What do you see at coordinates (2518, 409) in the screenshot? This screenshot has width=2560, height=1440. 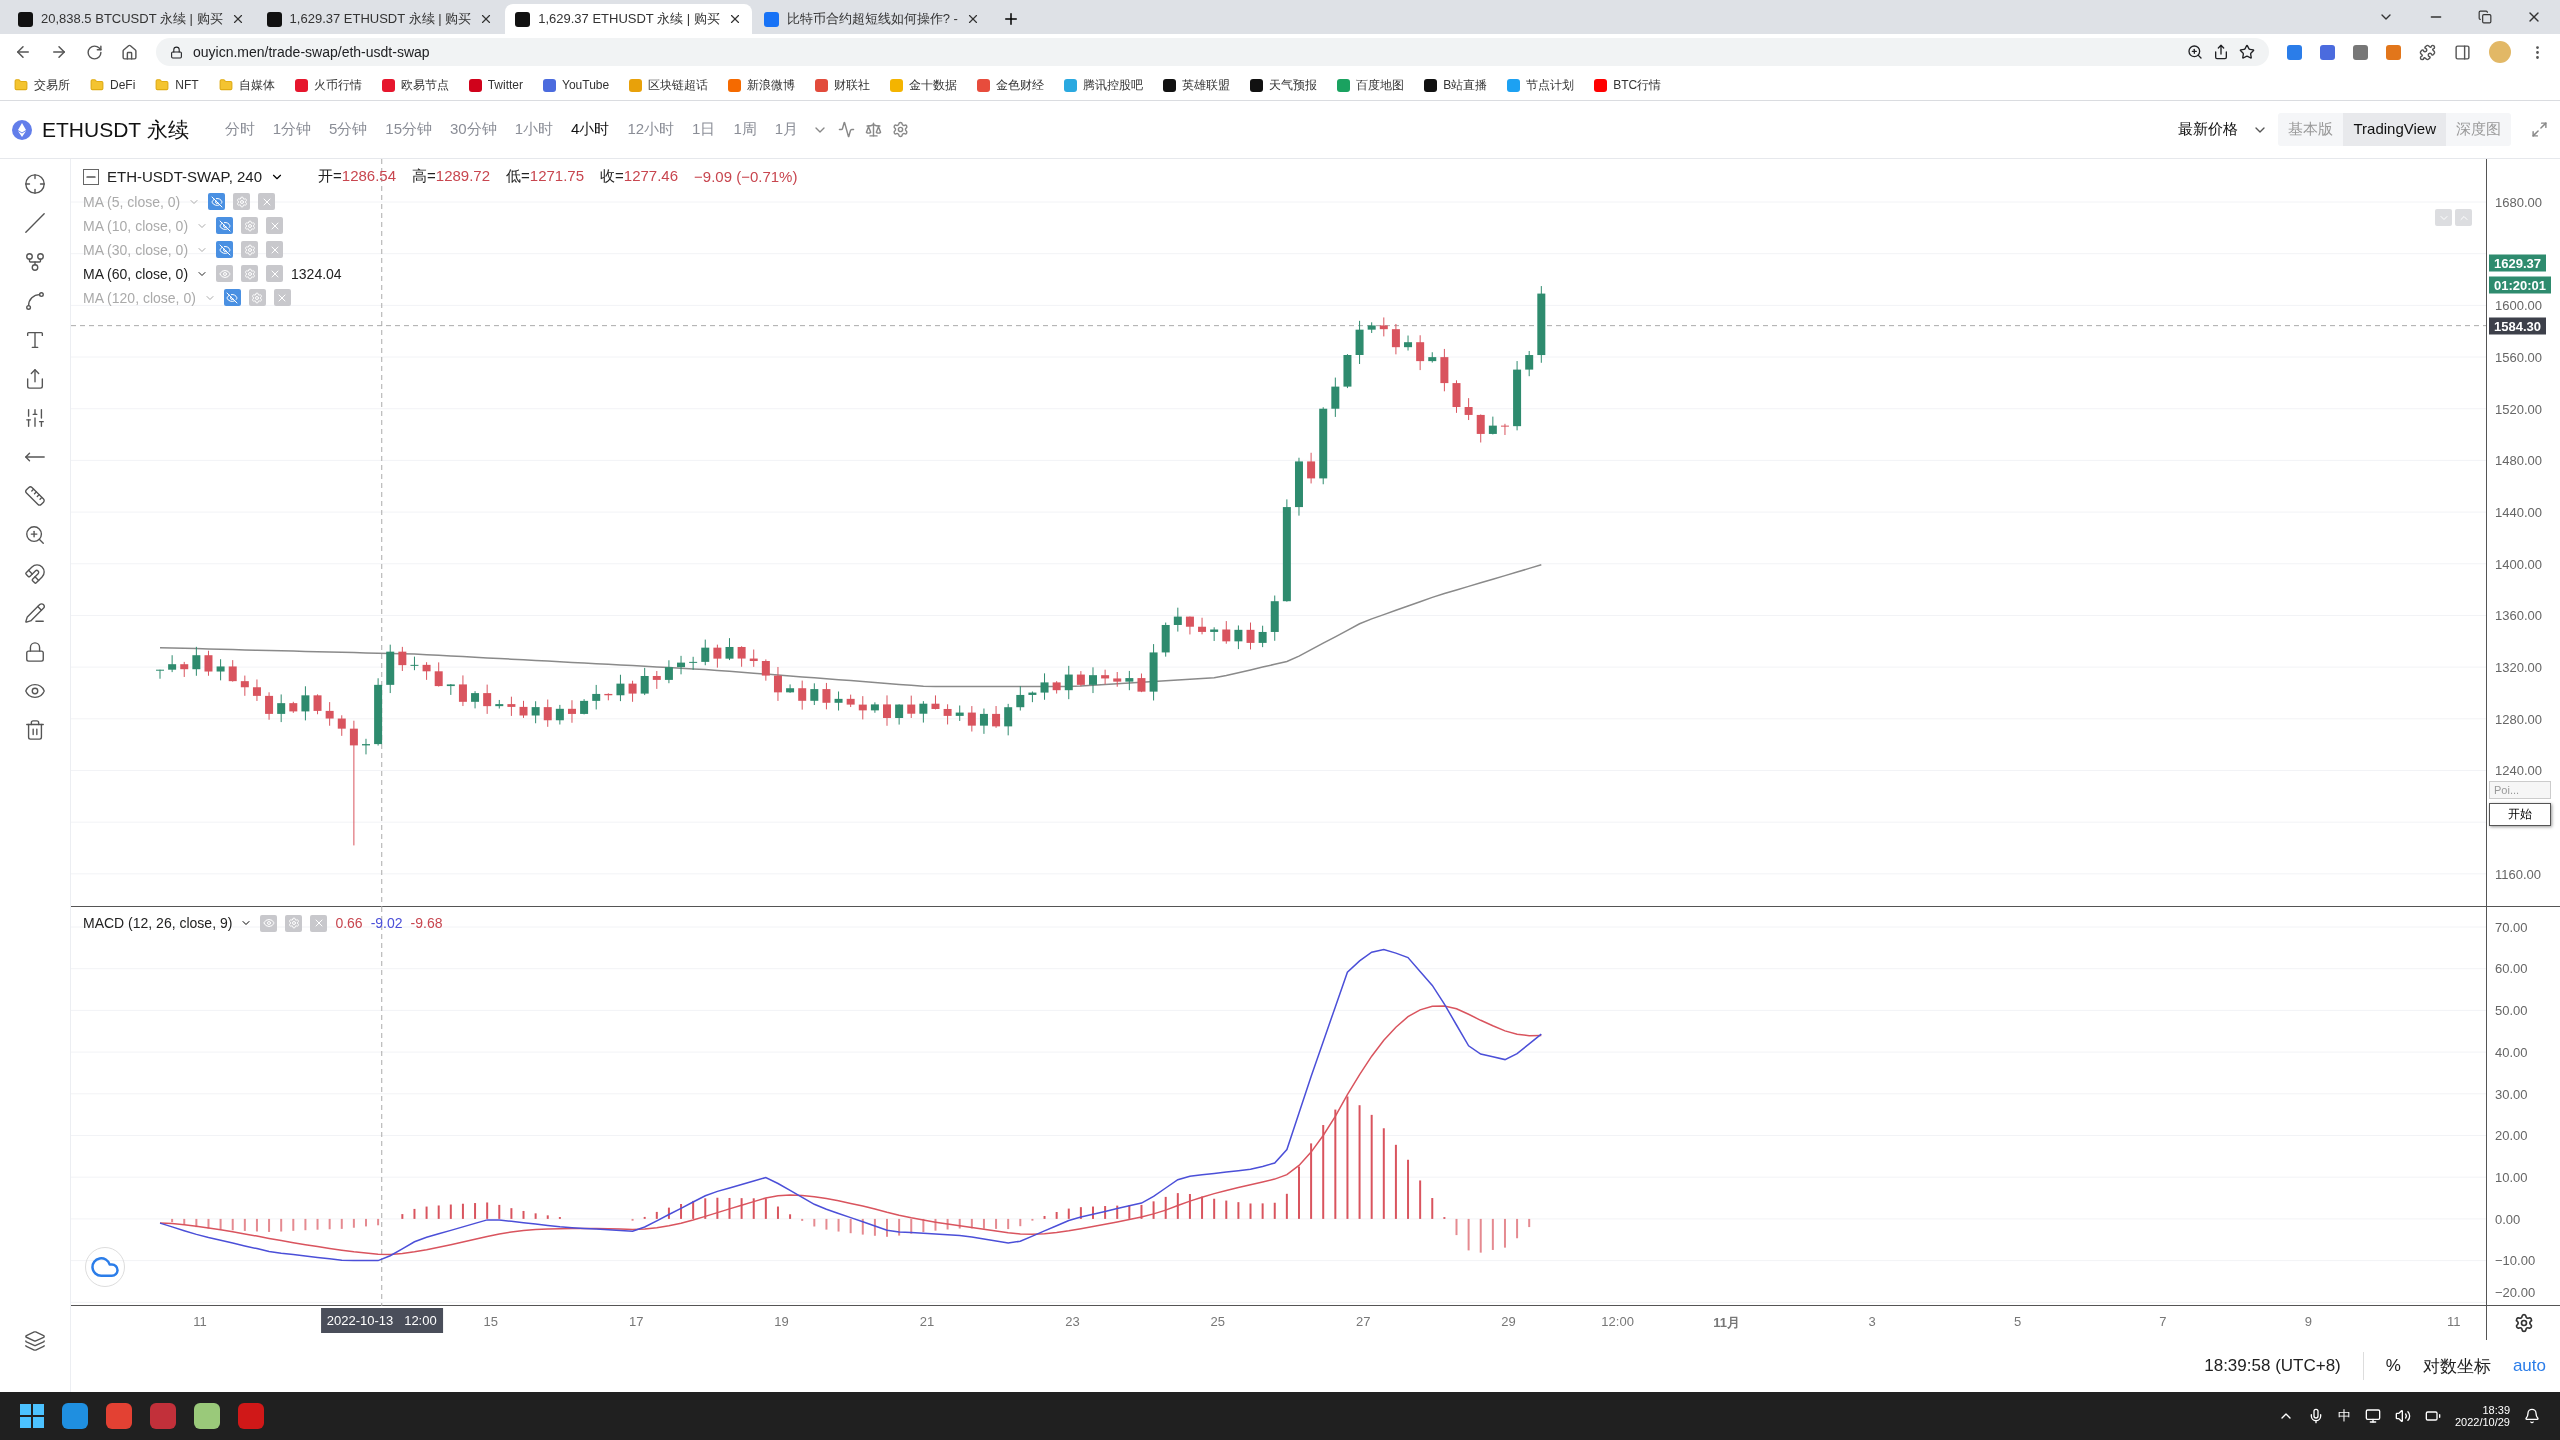 I see `price-tick: 1520.00` at bounding box center [2518, 409].